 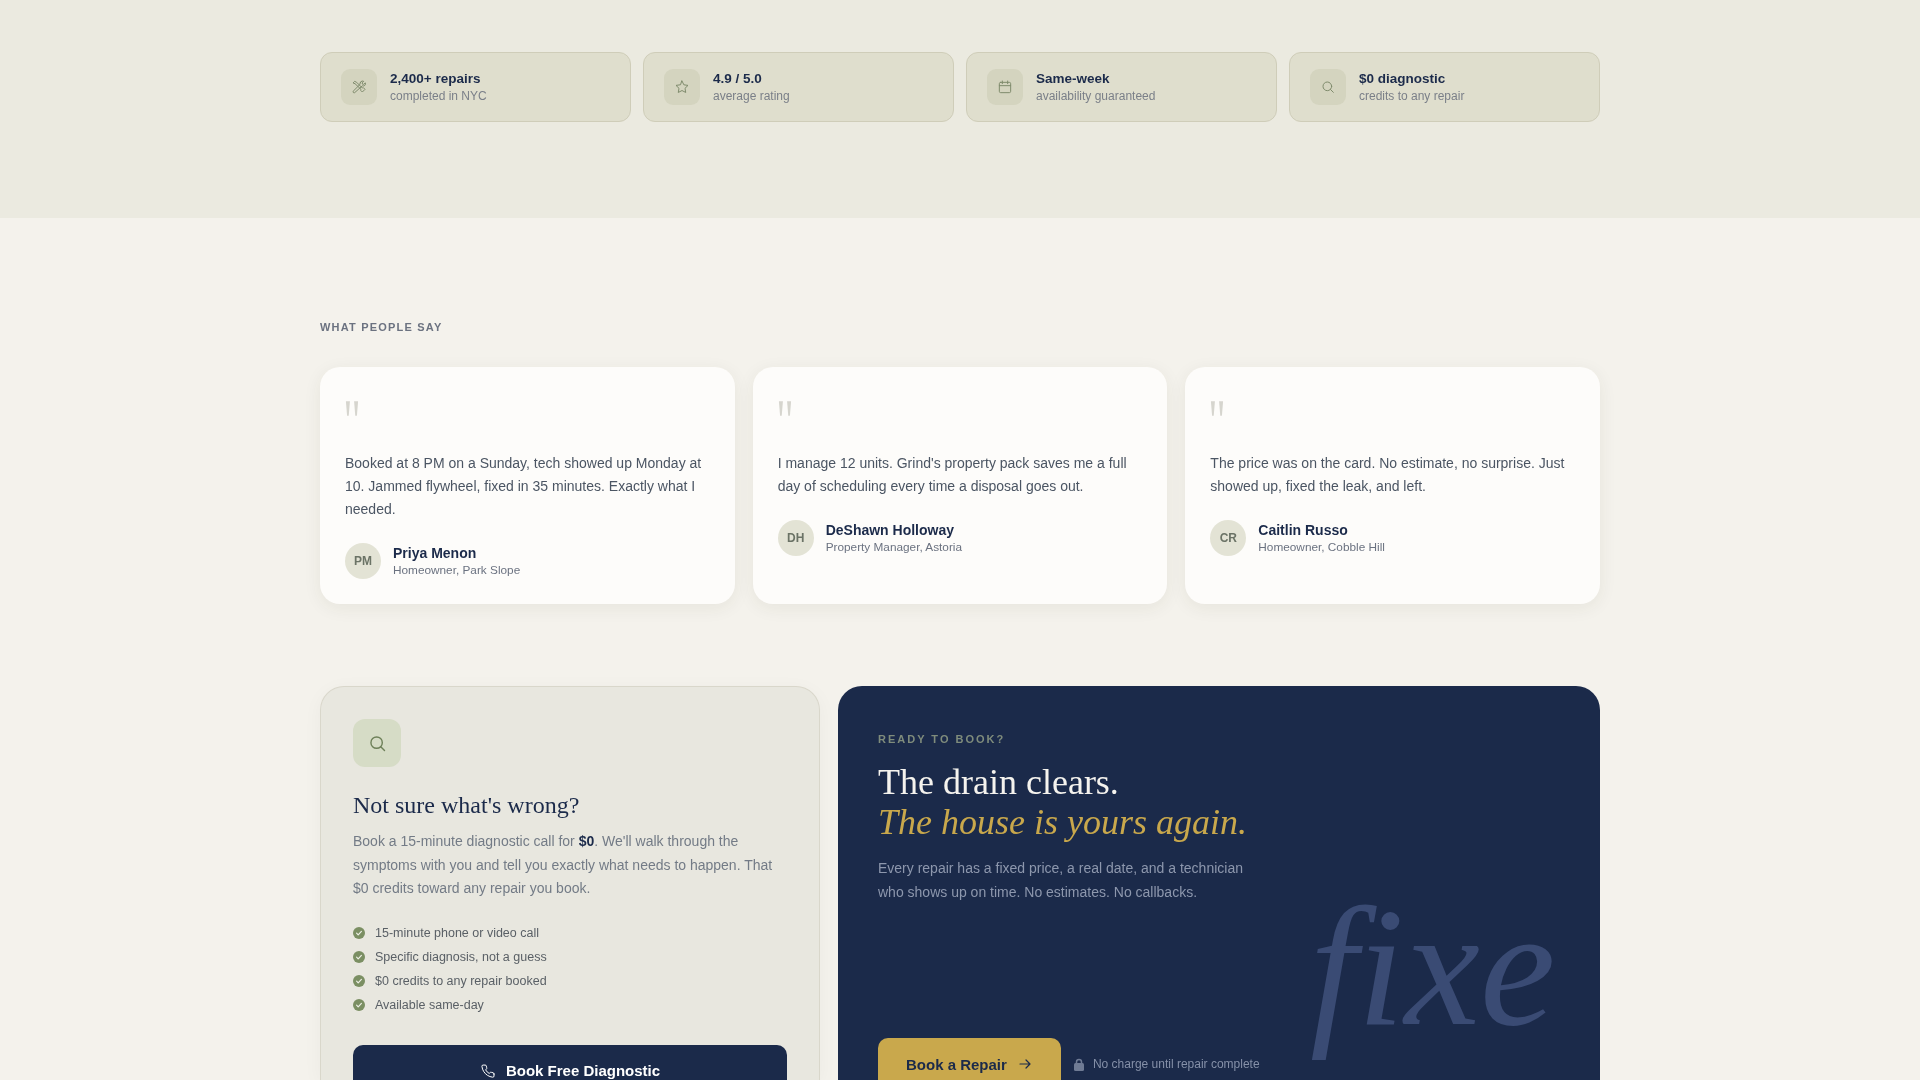 I want to click on author-name: DeShawn Holloway, so click(x=890, y=530).